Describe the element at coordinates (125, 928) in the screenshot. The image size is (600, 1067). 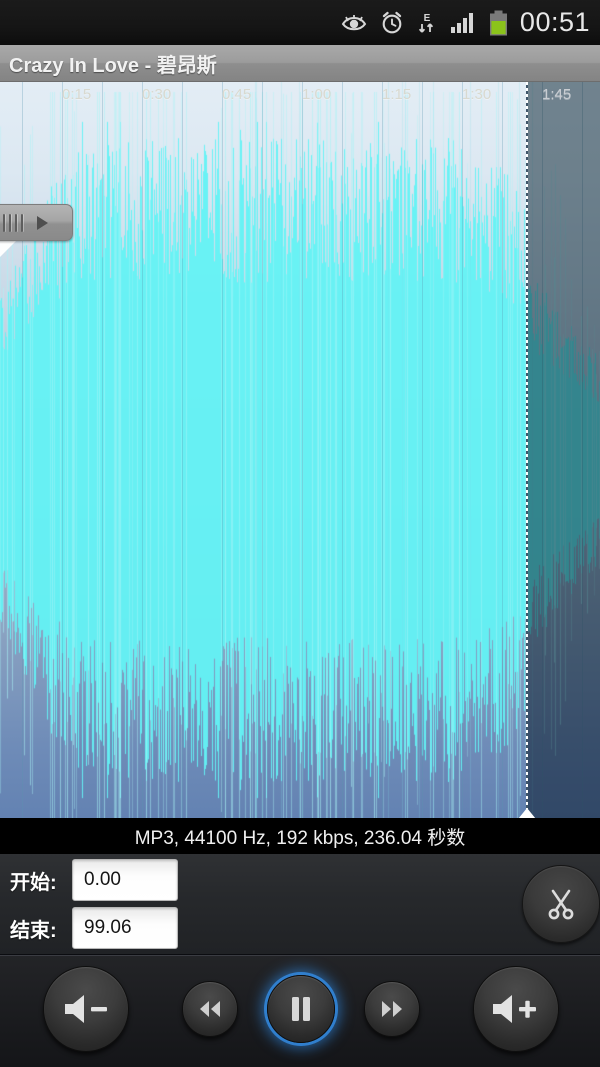
I see `end-time-input: 99.06` at that location.